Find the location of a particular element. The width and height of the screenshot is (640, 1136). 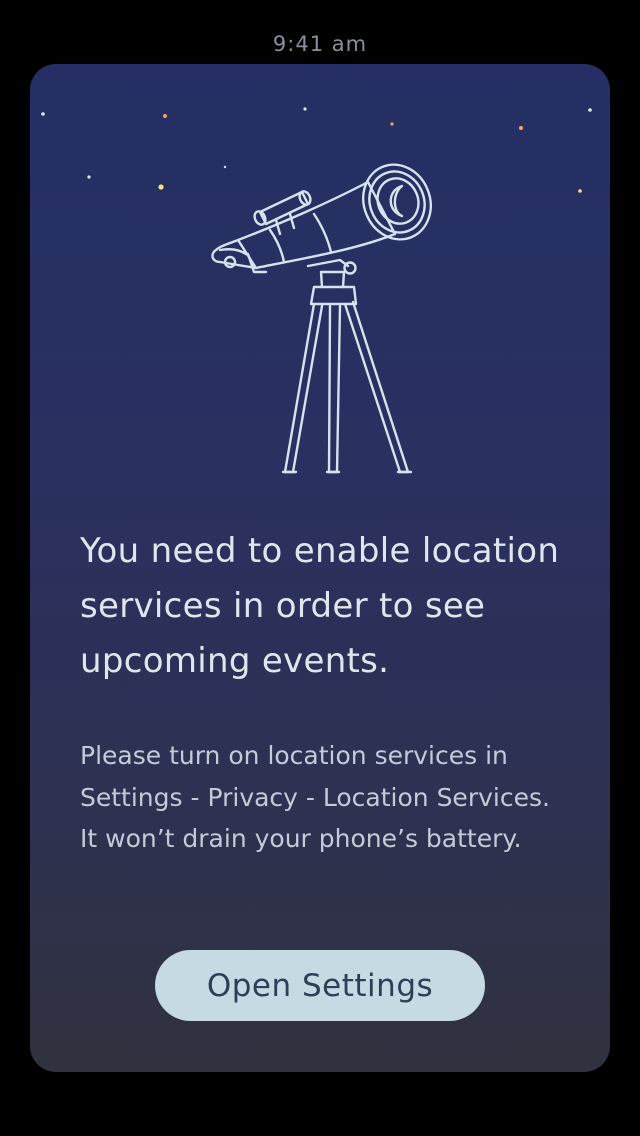

status-time: 9:41 am is located at coordinates (320, 44).